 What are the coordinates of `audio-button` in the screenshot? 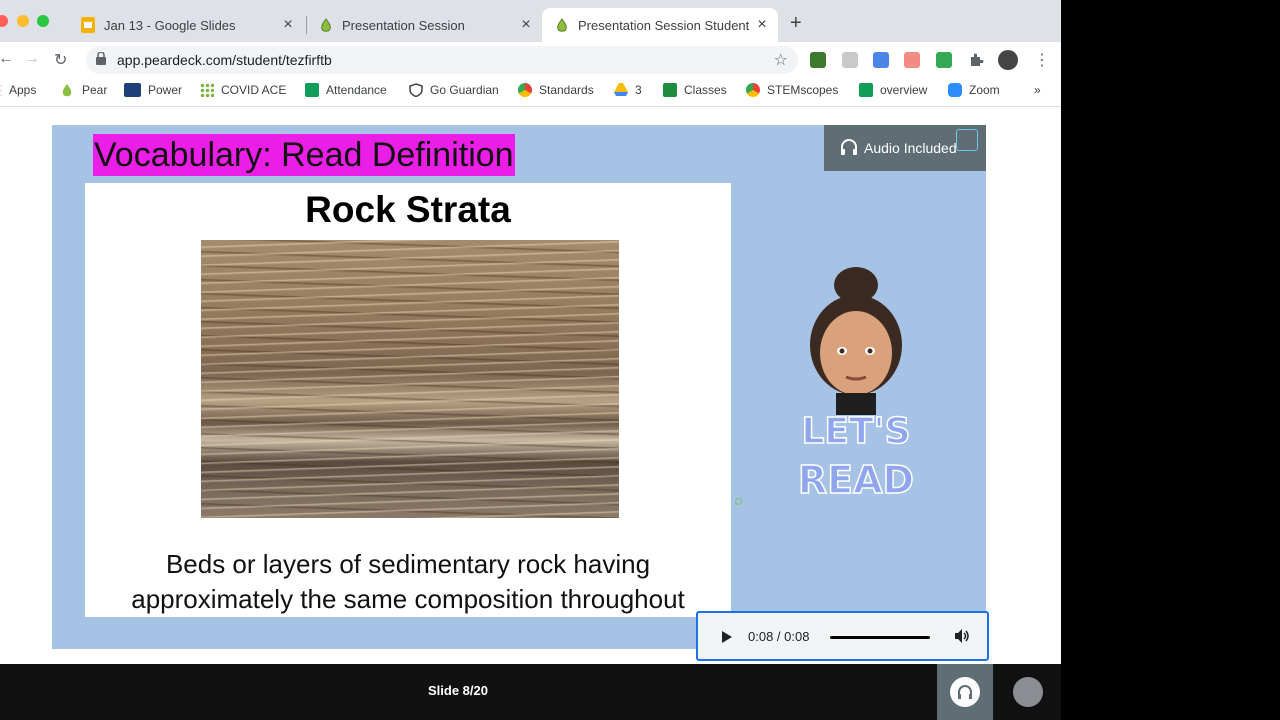 It's located at (965, 692).